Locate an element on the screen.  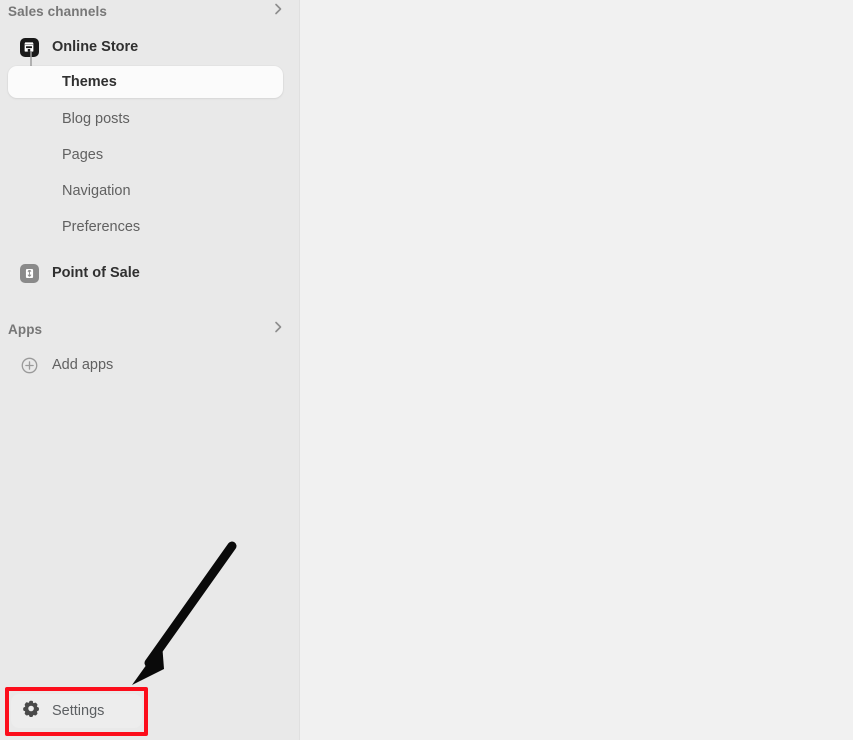
sidebar-item-pages: Pages is located at coordinates (145, 155).